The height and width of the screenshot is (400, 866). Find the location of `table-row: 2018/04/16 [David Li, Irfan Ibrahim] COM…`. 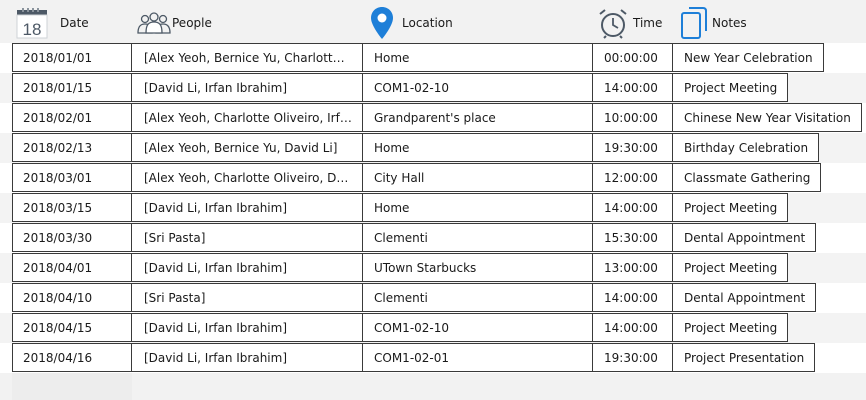

table-row: 2018/04/16 [David Li, Irfan Ibrahim] COM… is located at coordinates (433, 358).